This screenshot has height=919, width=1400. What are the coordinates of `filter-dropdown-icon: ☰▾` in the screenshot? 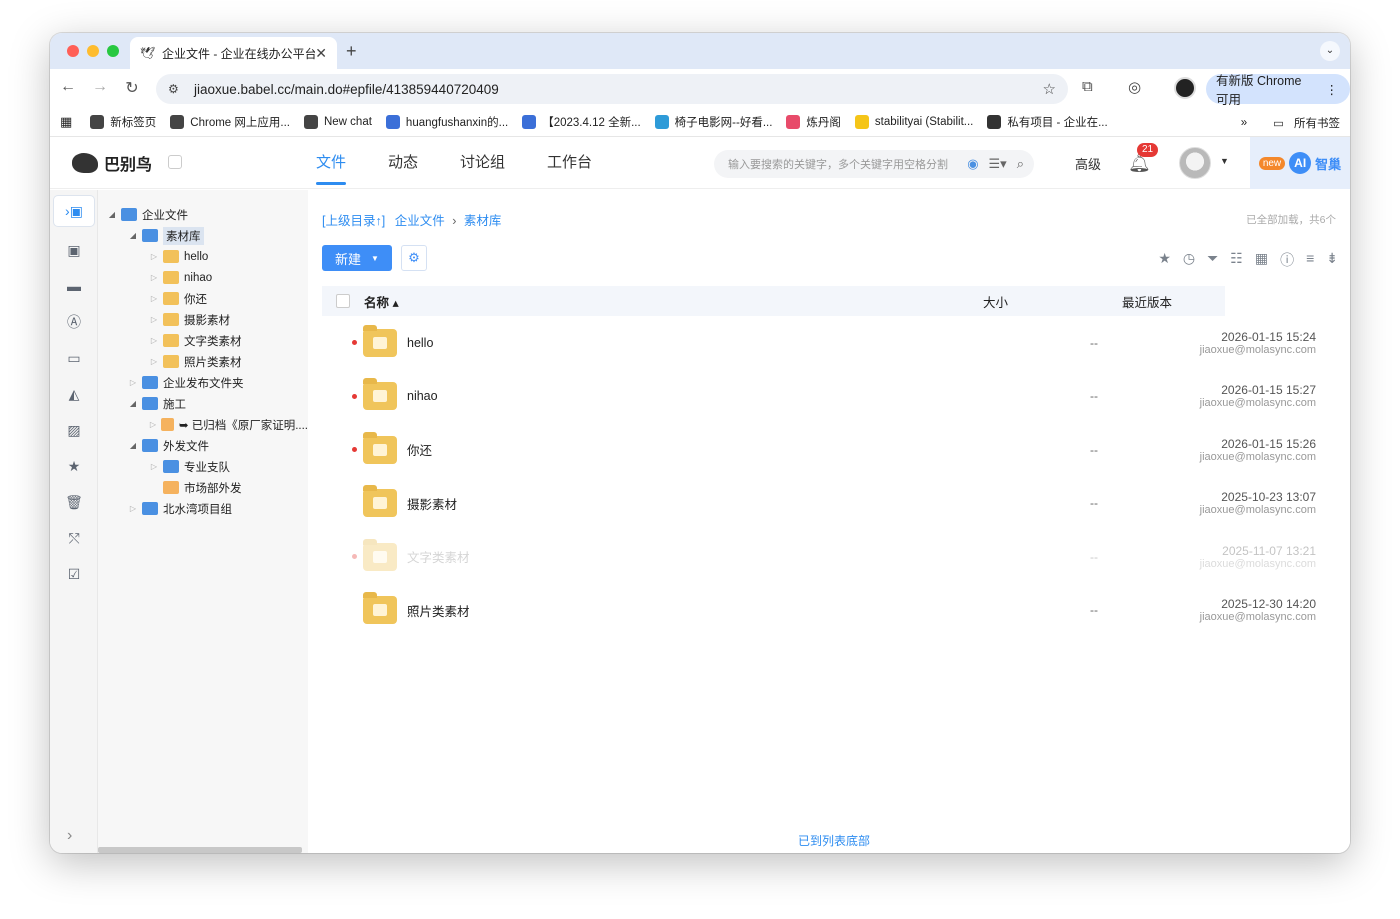 It's located at (998, 164).